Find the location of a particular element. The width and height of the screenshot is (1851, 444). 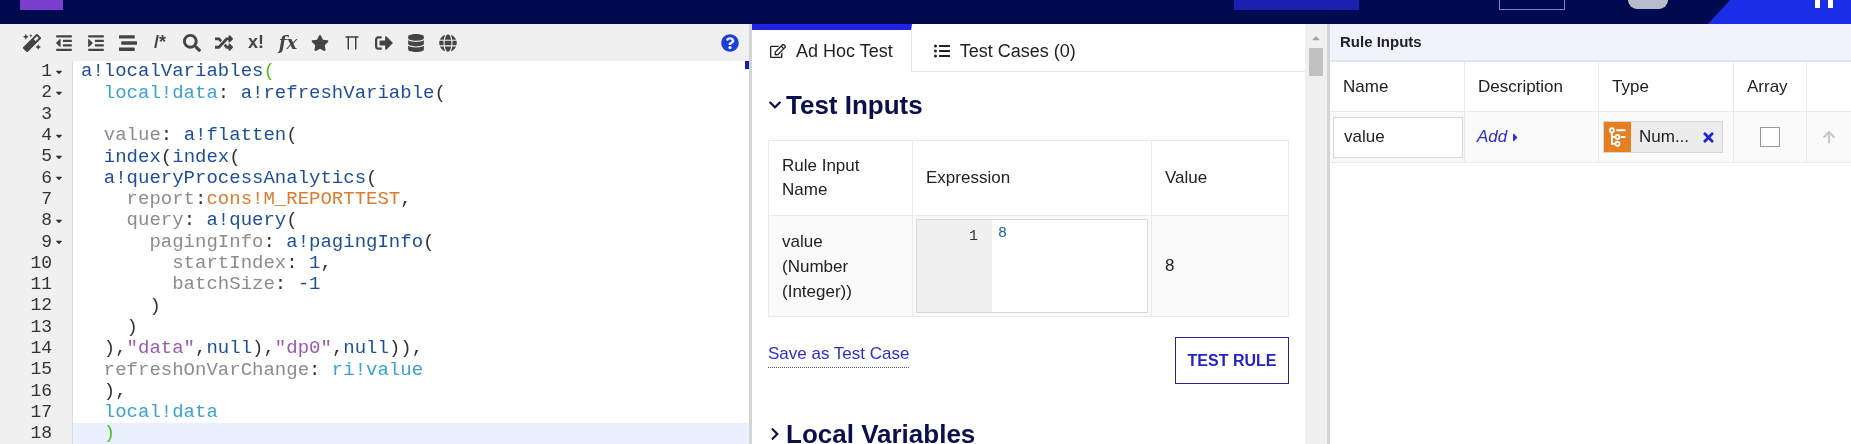

line-number: 11 is located at coordinates (41, 285).